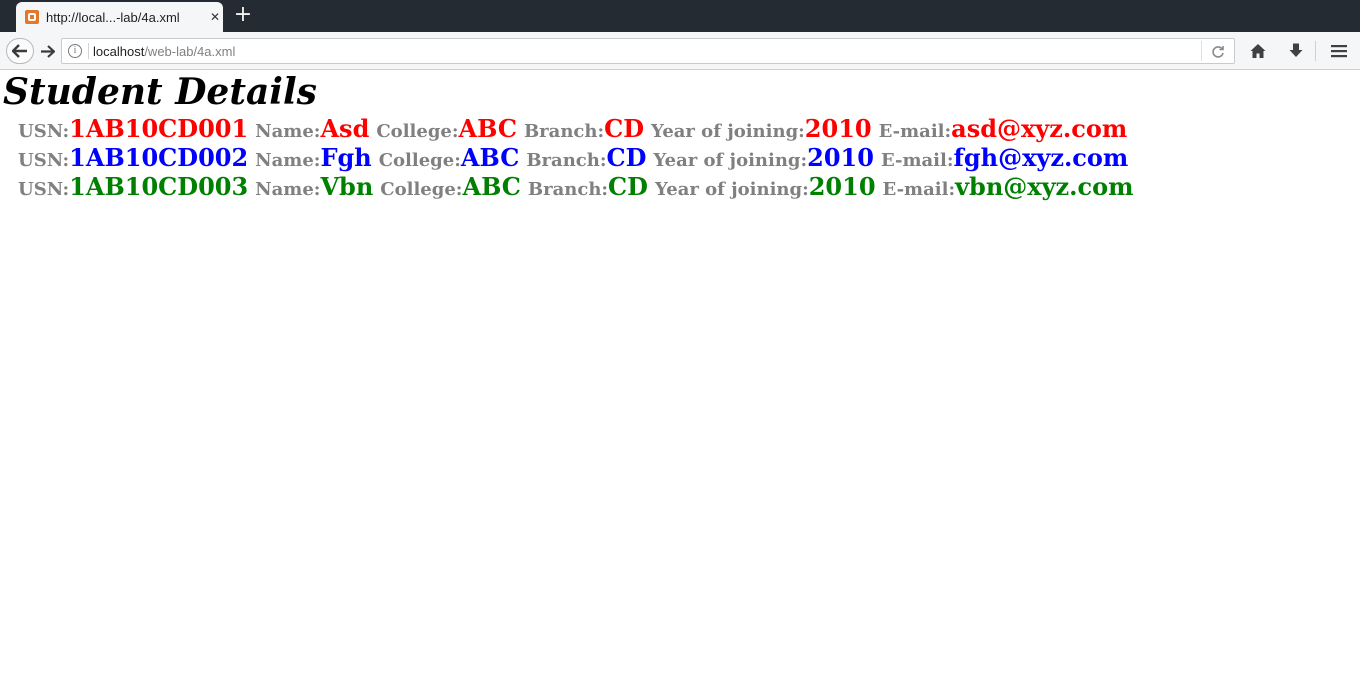 Image resolution: width=1360 pixels, height=696 pixels. Describe the element at coordinates (159, 128) in the screenshot. I see `usn-value: 1AB10CD001` at that location.